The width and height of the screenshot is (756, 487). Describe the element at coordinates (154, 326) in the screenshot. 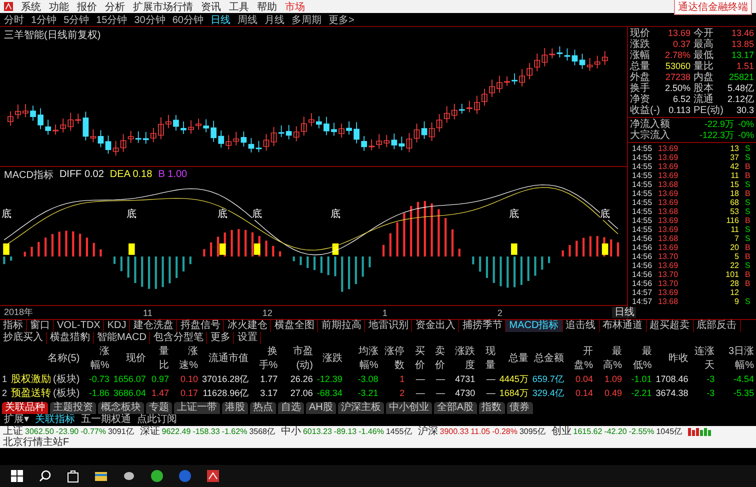

I see `indicator-tab: 建仓洗盘` at that location.